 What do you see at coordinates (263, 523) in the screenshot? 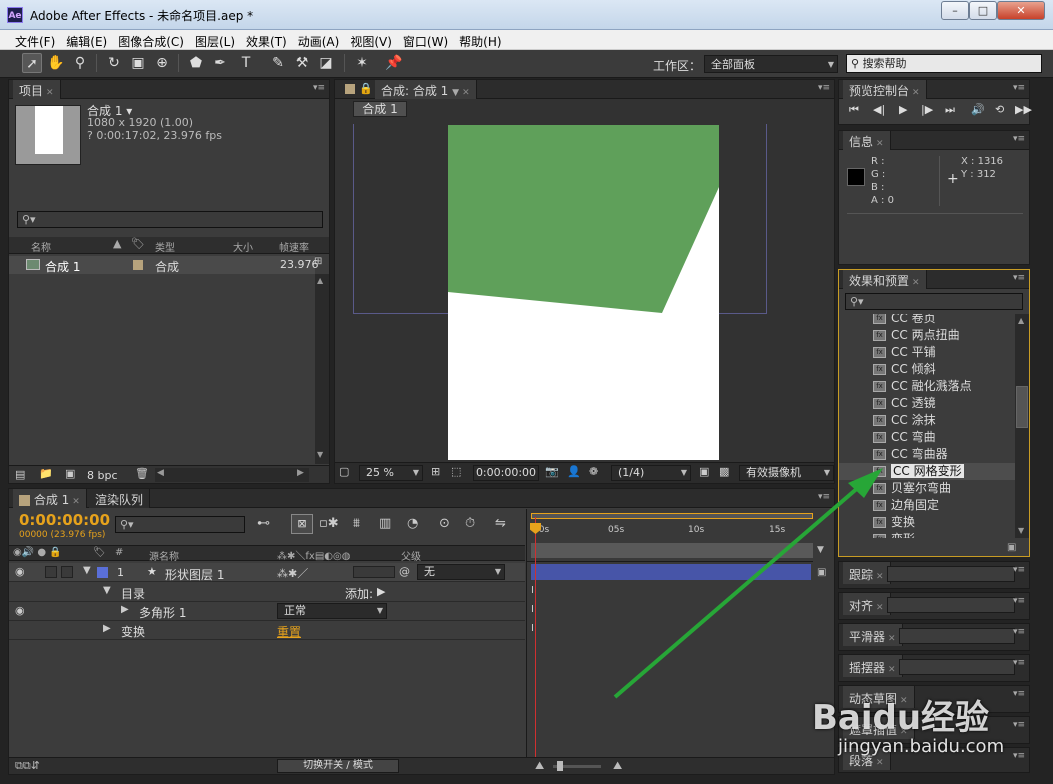
I see `comp-mini-flowchart-icon: ⊷` at bounding box center [263, 523].